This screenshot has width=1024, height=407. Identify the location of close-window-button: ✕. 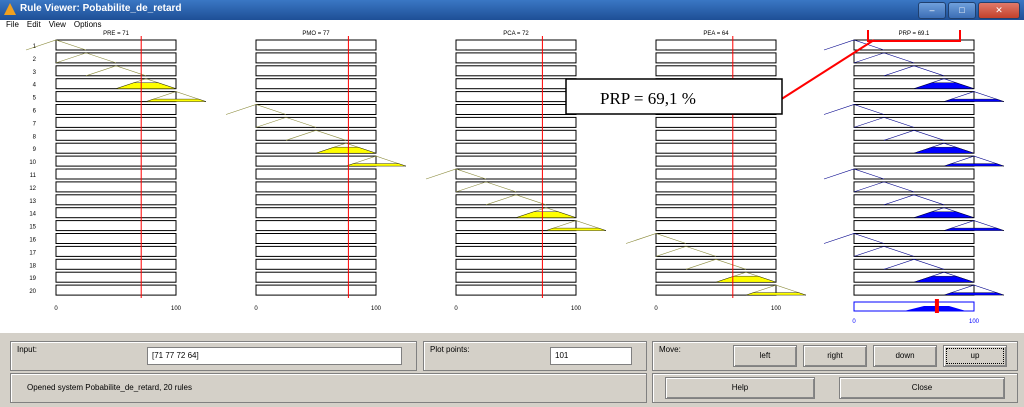
(999, 10).